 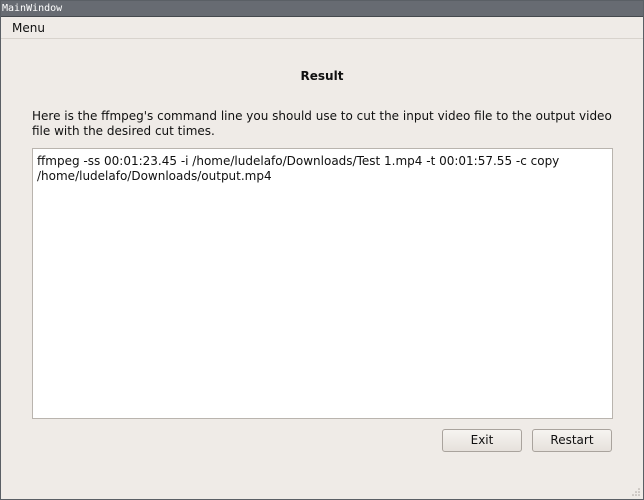 What do you see at coordinates (482, 440) in the screenshot?
I see `exit-button: Exit` at bounding box center [482, 440].